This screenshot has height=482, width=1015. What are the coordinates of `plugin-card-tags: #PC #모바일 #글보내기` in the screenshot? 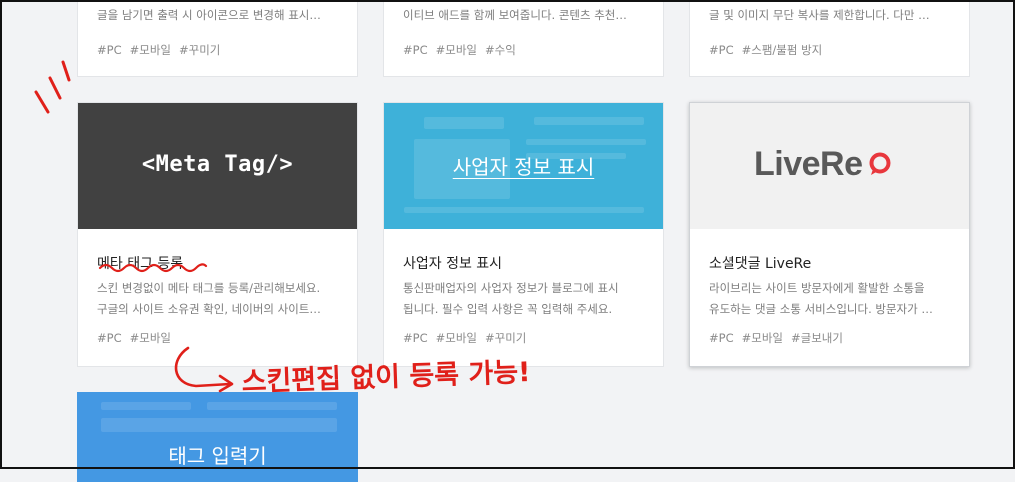 It's located at (776, 338).